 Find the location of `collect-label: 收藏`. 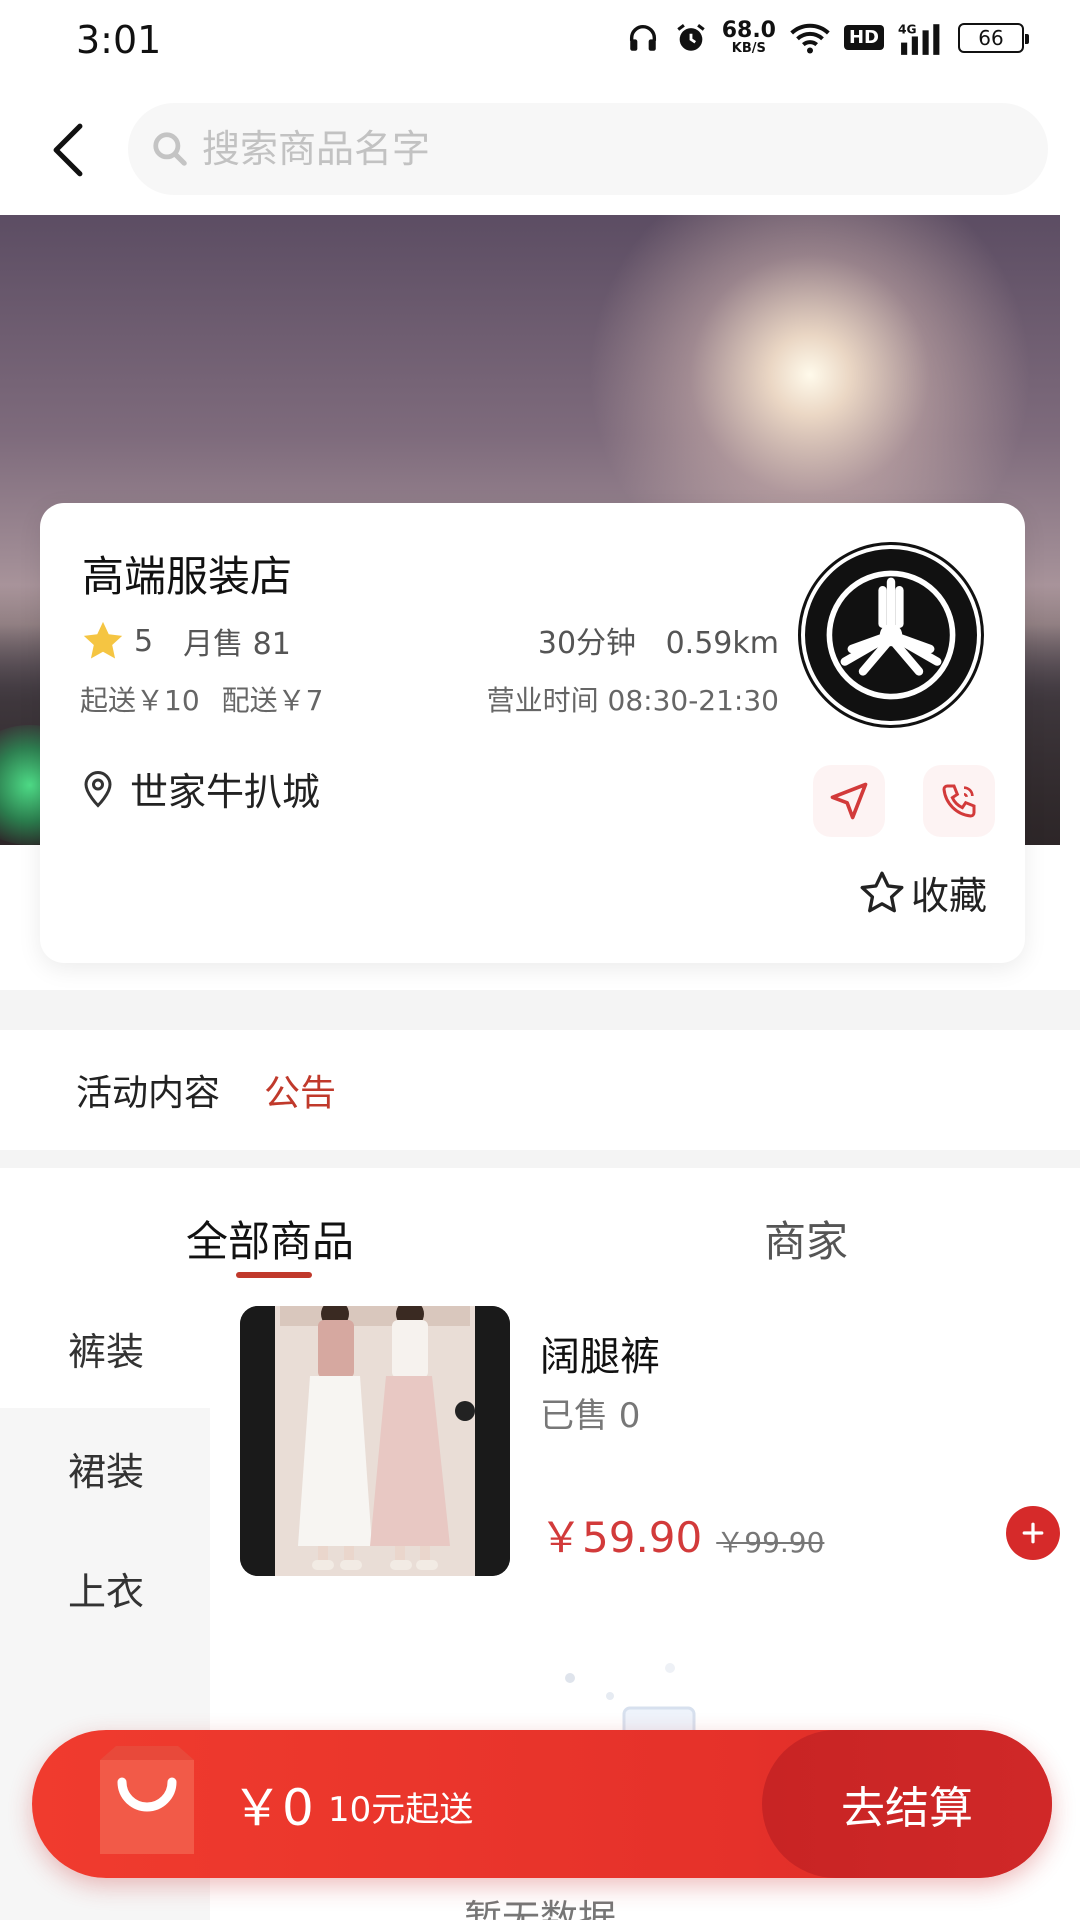

collect-label: 收藏 is located at coordinates (948, 896).